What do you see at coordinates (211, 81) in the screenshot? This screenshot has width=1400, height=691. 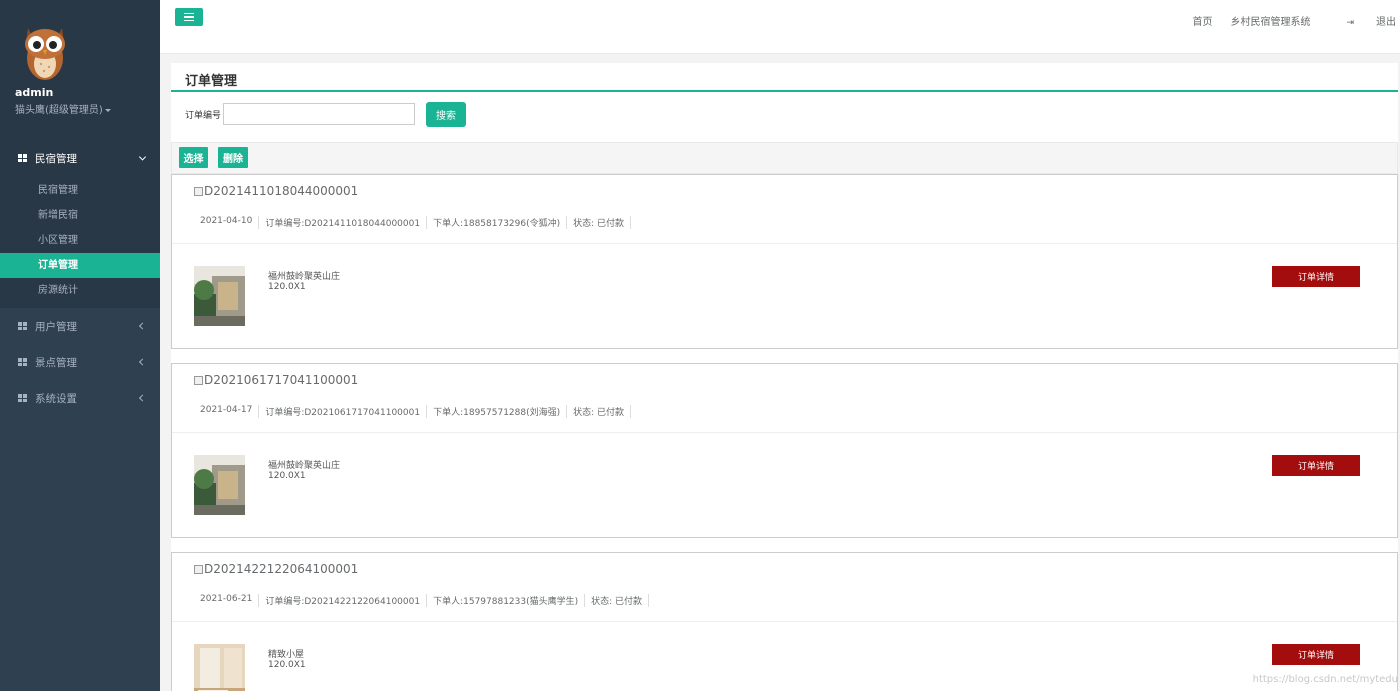 I see `page-title: 订单管理` at bounding box center [211, 81].